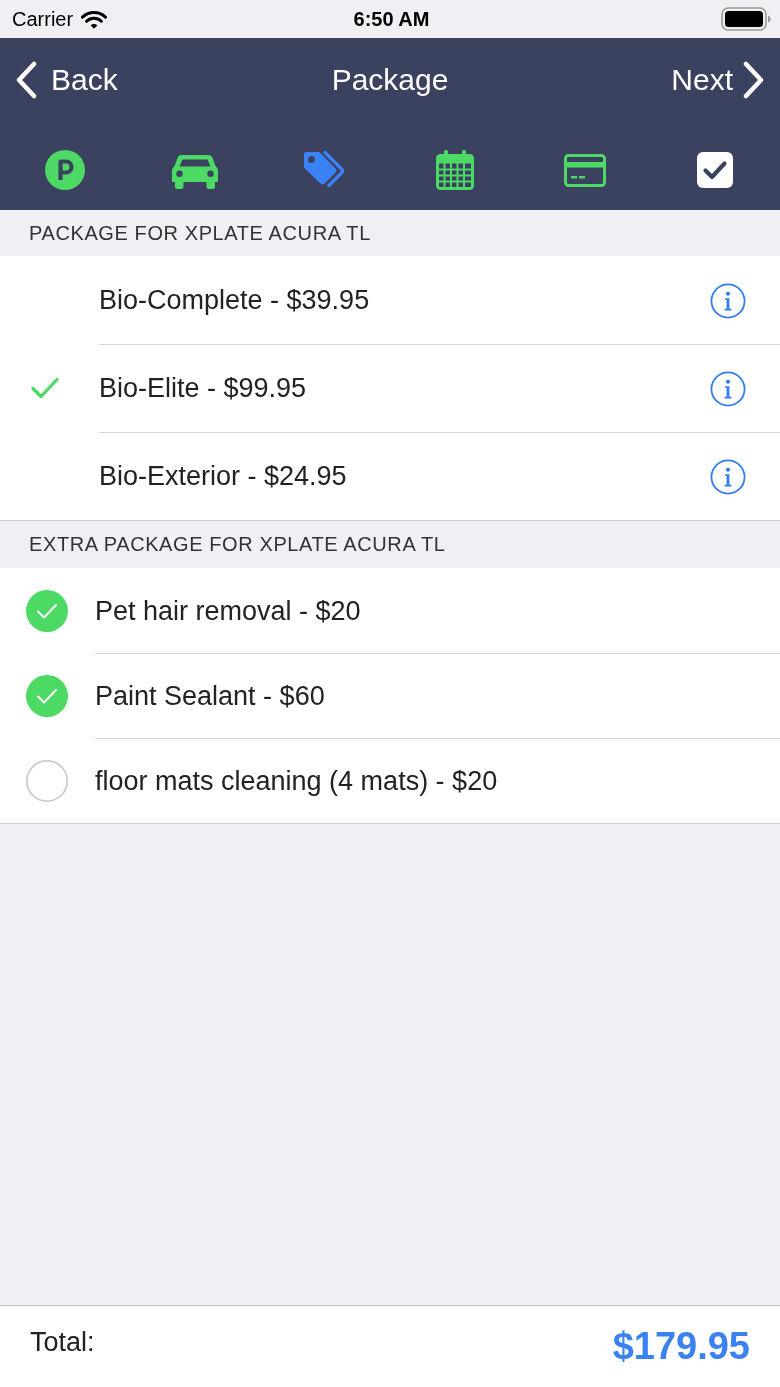 Image resolution: width=780 pixels, height=1387 pixels. Describe the element at coordinates (223, 476) in the screenshot. I see `package-label: Bio-Exterior - $24.95` at that location.